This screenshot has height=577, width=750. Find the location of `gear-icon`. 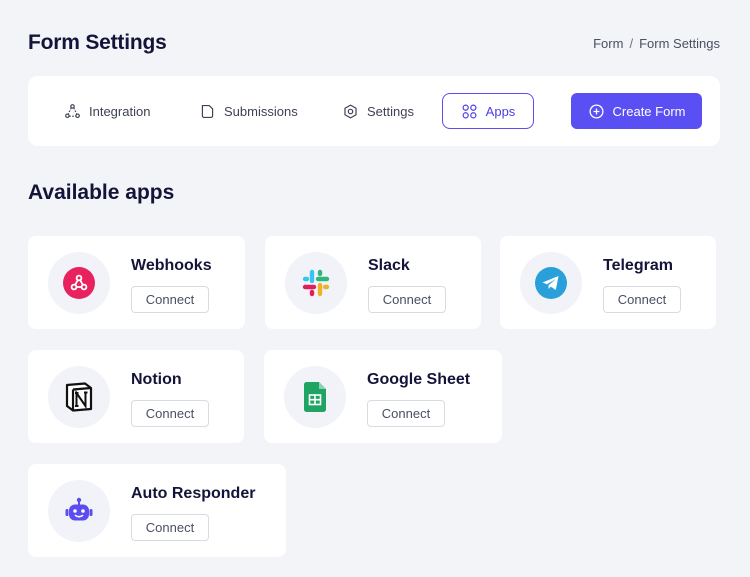

gear-icon is located at coordinates (350, 111).